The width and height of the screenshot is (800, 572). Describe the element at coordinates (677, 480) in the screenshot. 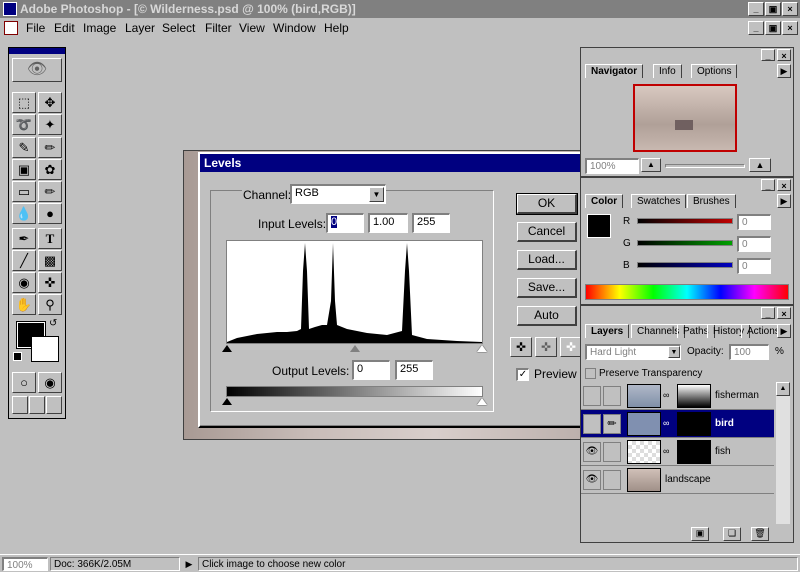

I see `layer-row-landscape: 👁 landscape` at that location.